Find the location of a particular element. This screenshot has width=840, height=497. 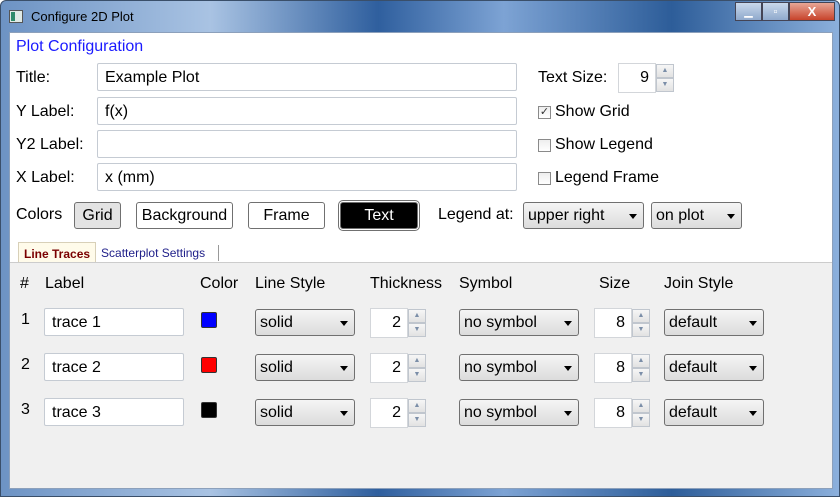

col-header-color: Color is located at coordinates (219, 283).